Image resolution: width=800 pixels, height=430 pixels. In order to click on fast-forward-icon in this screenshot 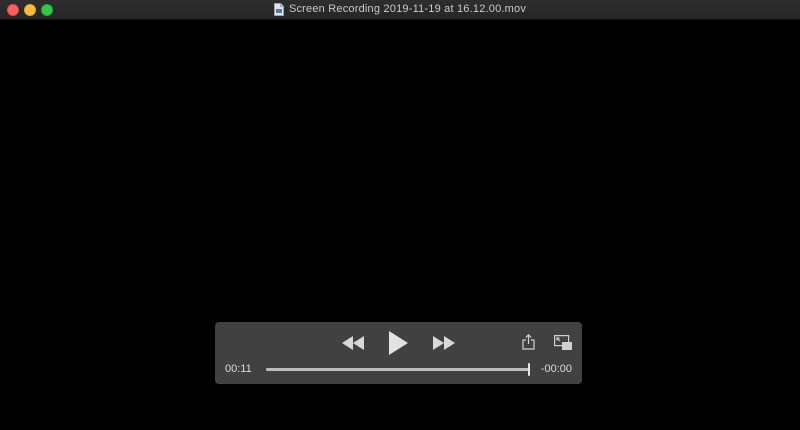, I will do `click(444, 343)`.